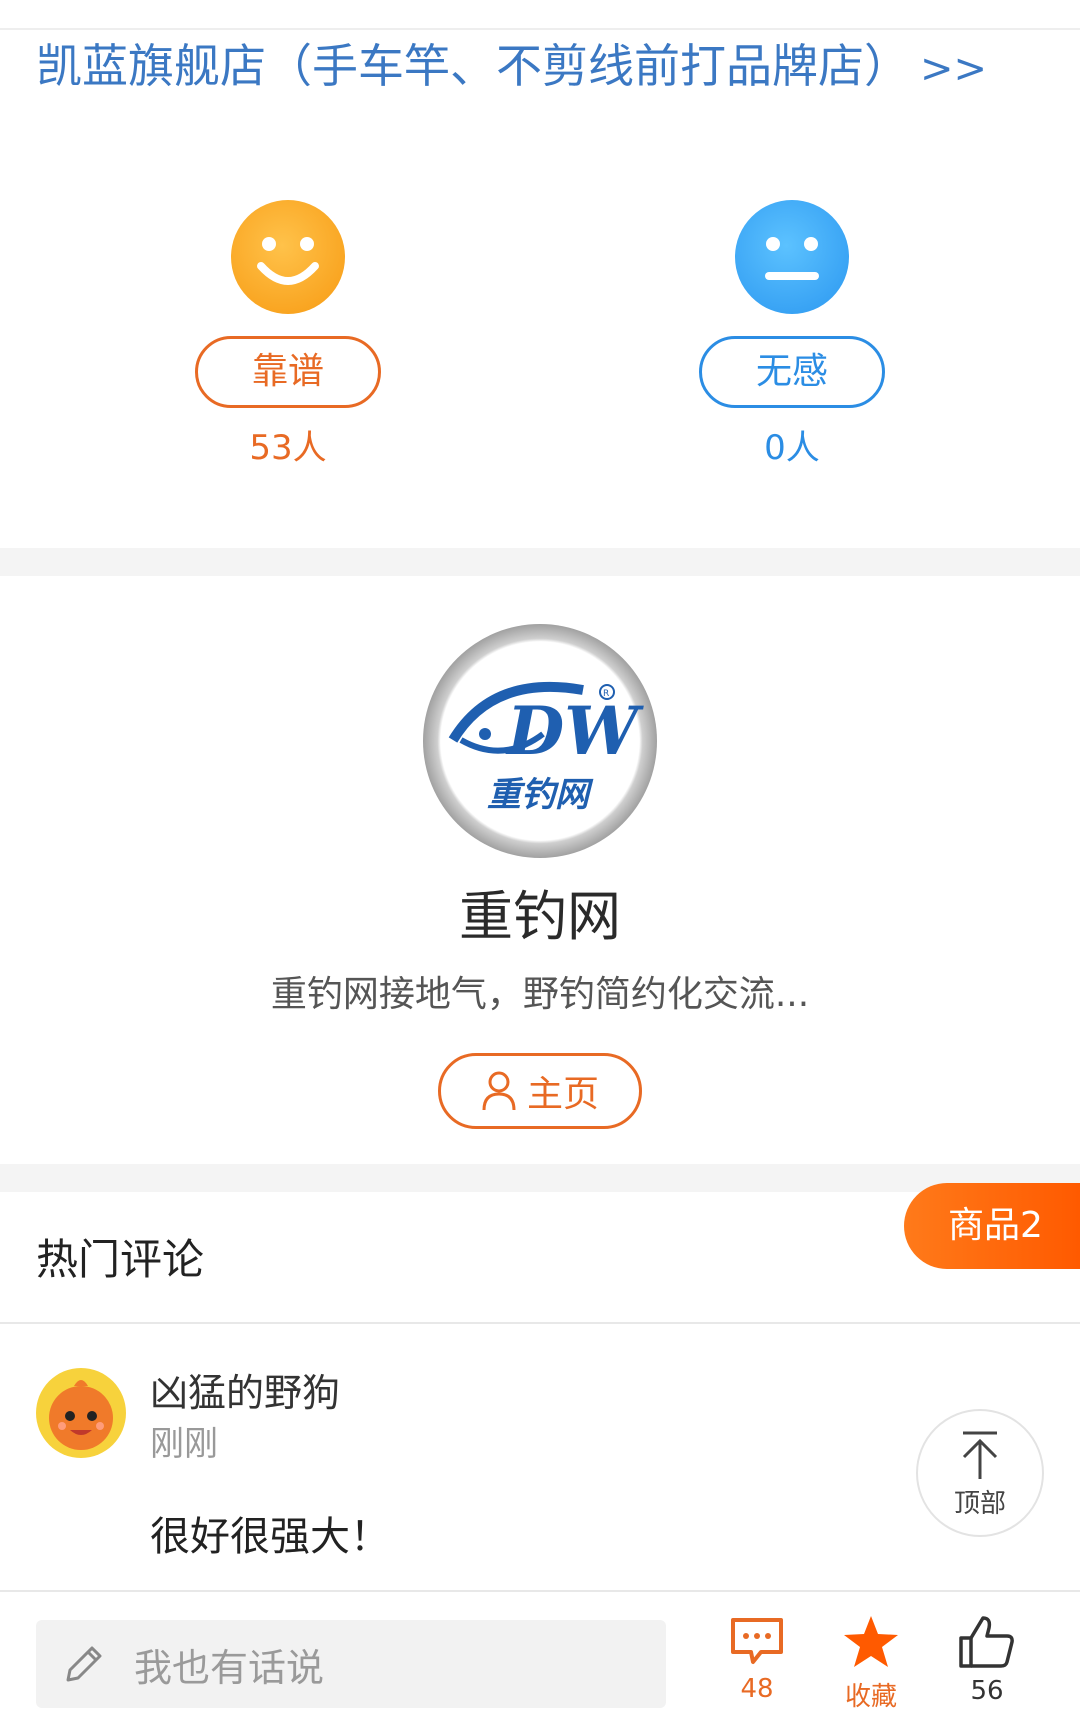  What do you see at coordinates (473, 66) in the screenshot?
I see `store-link-text: 凯蓝旗舰店（手车竿、不剪线前打品牌店）` at bounding box center [473, 66].